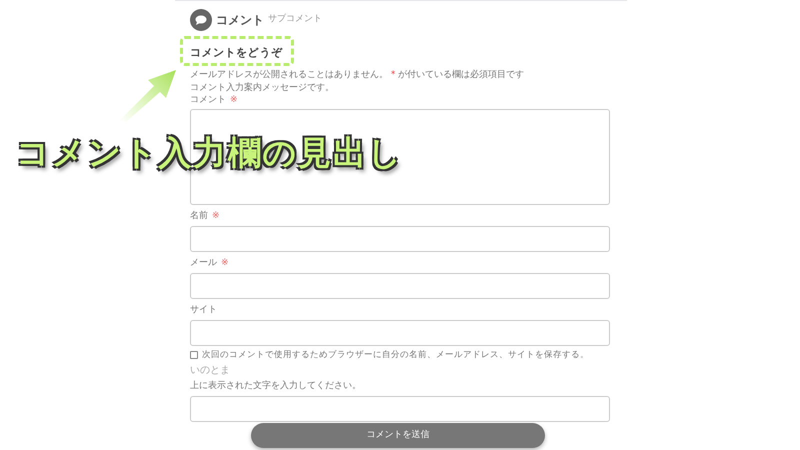  I want to click on section-subtitle: サブコメント, so click(295, 19).